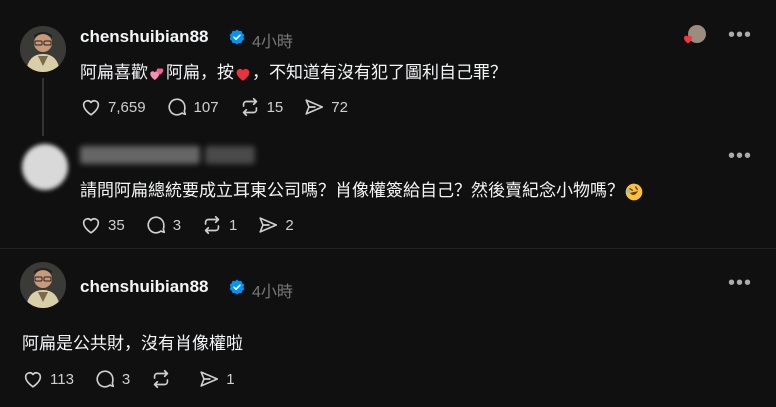  Describe the element at coordinates (695, 36) in the screenshot. I see `liked-by-author-indicator` at that location.